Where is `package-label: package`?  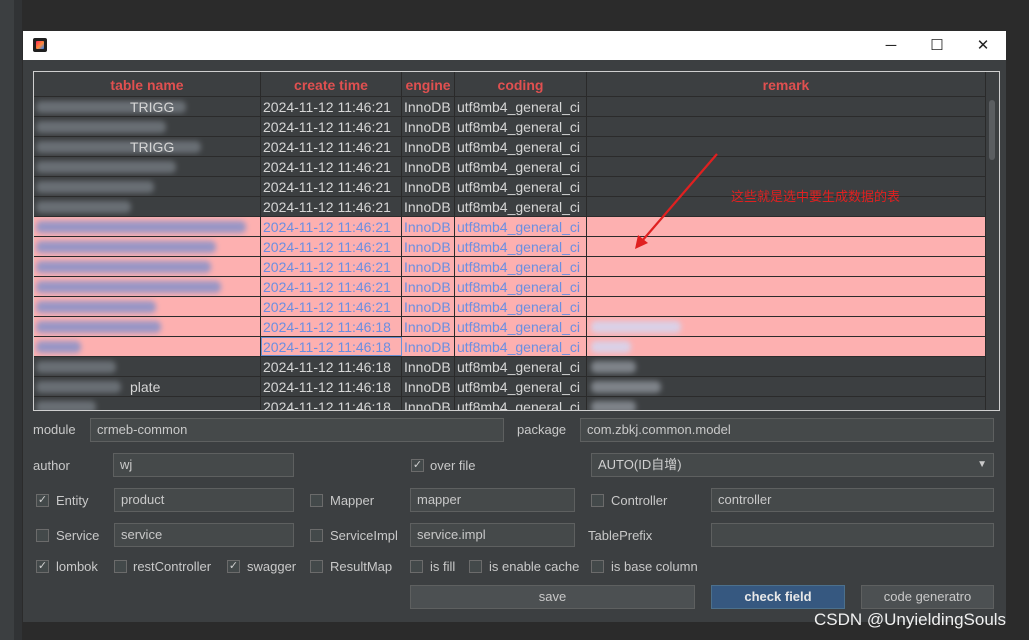 package-label: package is located at coordinates (542, 429).